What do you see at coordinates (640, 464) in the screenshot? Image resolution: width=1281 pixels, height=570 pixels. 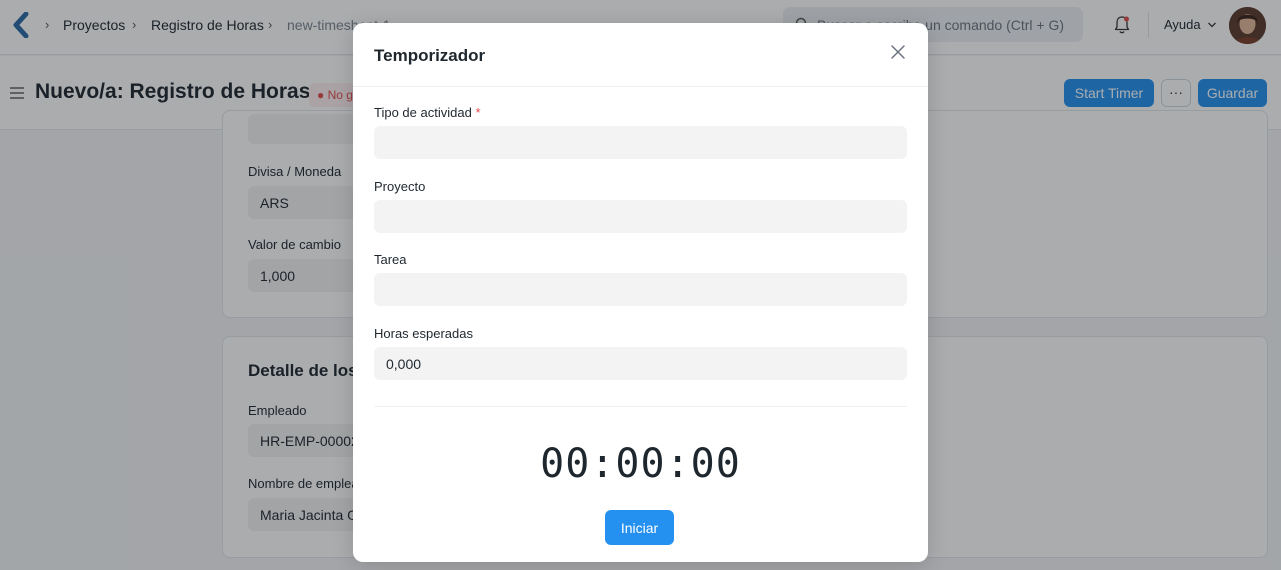 I see `timer-display: 00:00:00` at bounding box center [640, 464].